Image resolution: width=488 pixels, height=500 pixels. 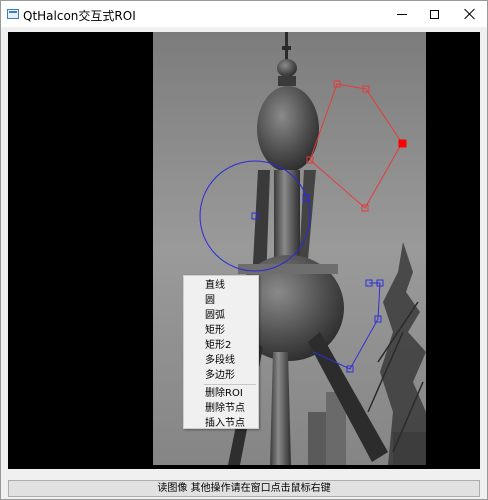 I want to click on maximize-button, so click(x=434, y=14).